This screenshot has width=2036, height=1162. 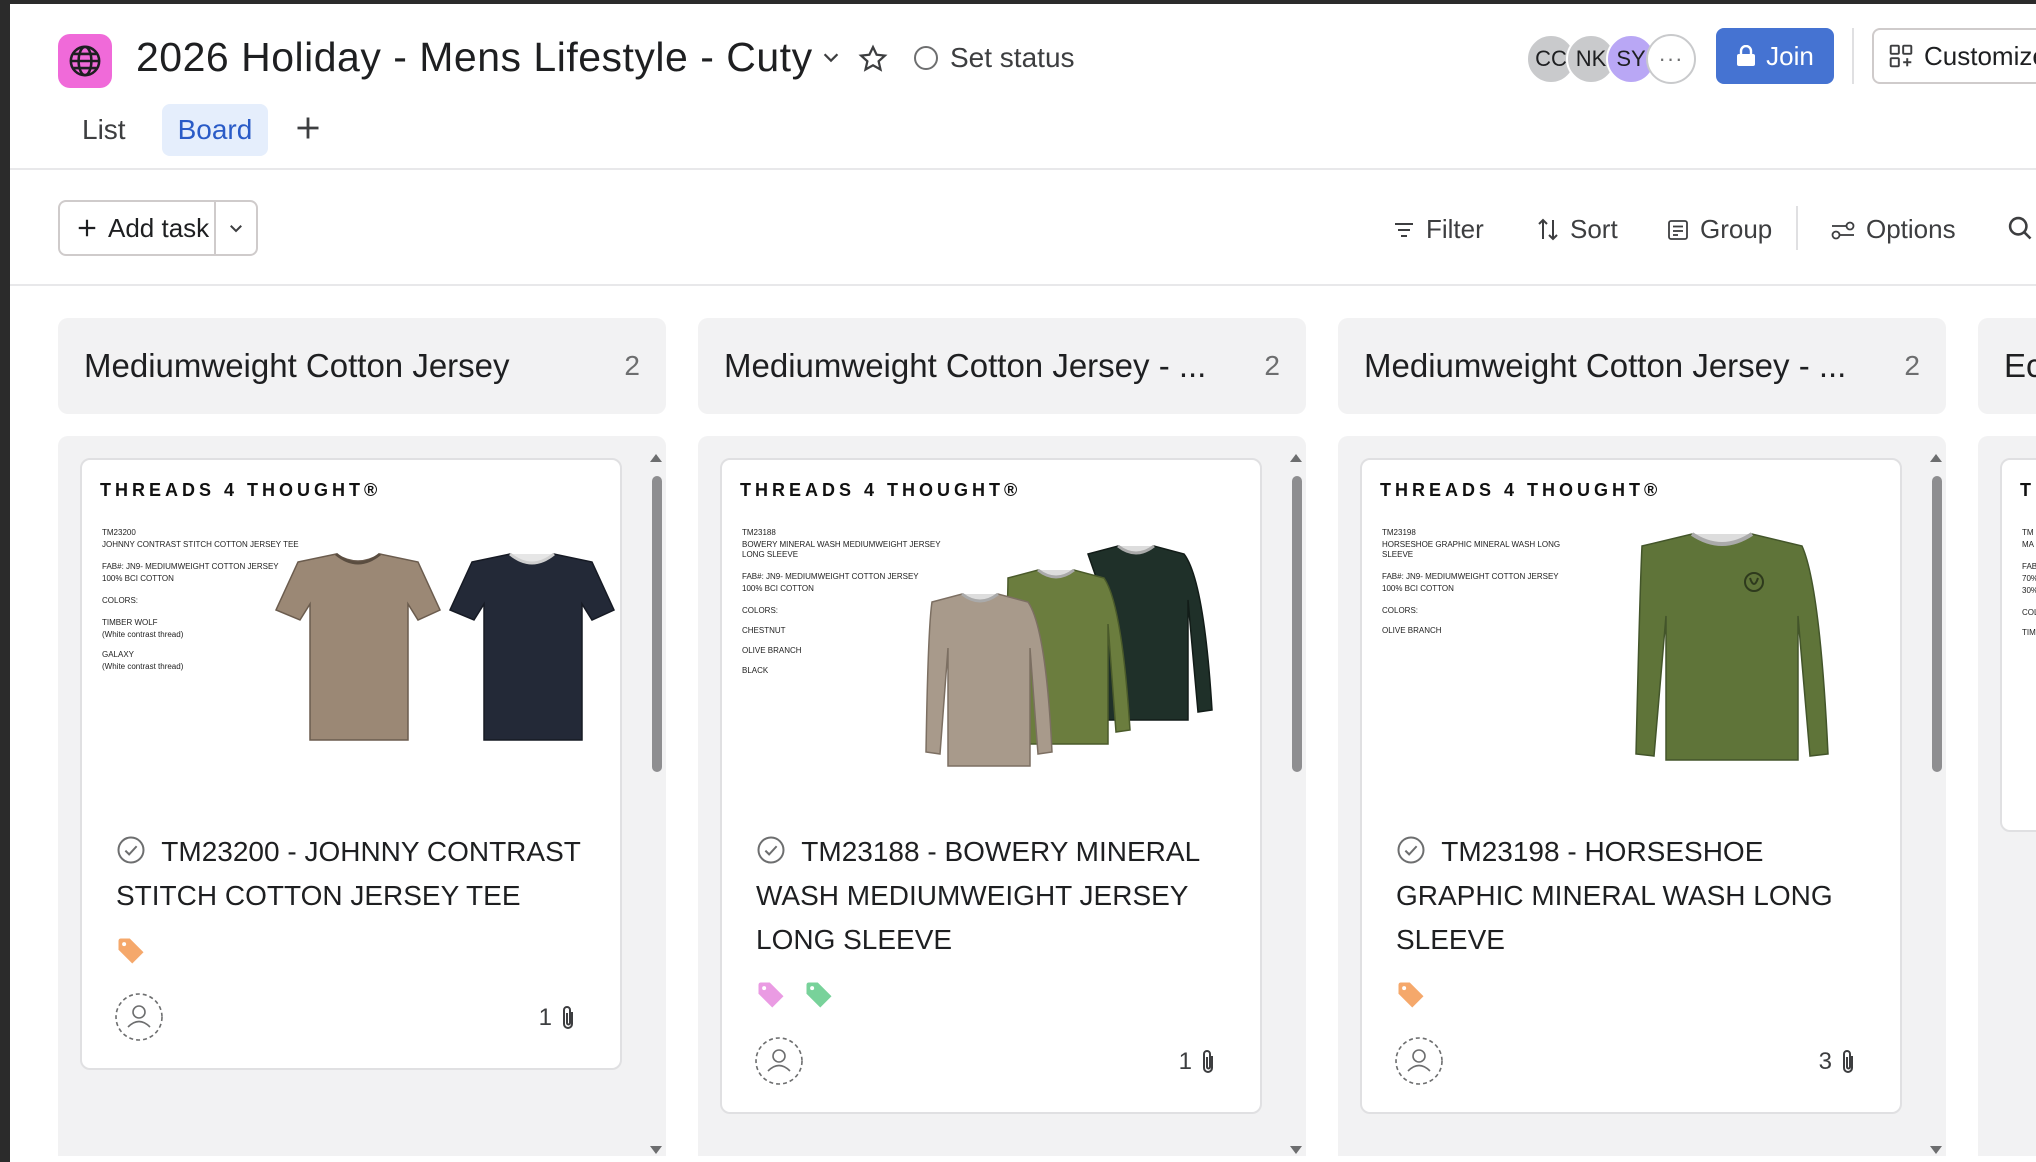 What do you see at coordinates (1901, 56) in the screenshot?
I see `grid-icon` at bounding box center [1901, 56].